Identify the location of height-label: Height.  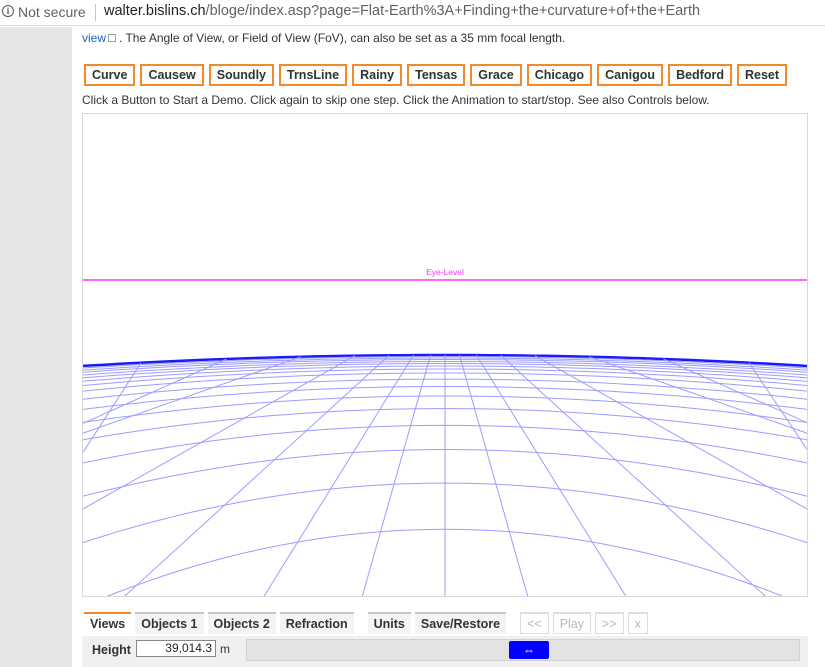
(111, 650).